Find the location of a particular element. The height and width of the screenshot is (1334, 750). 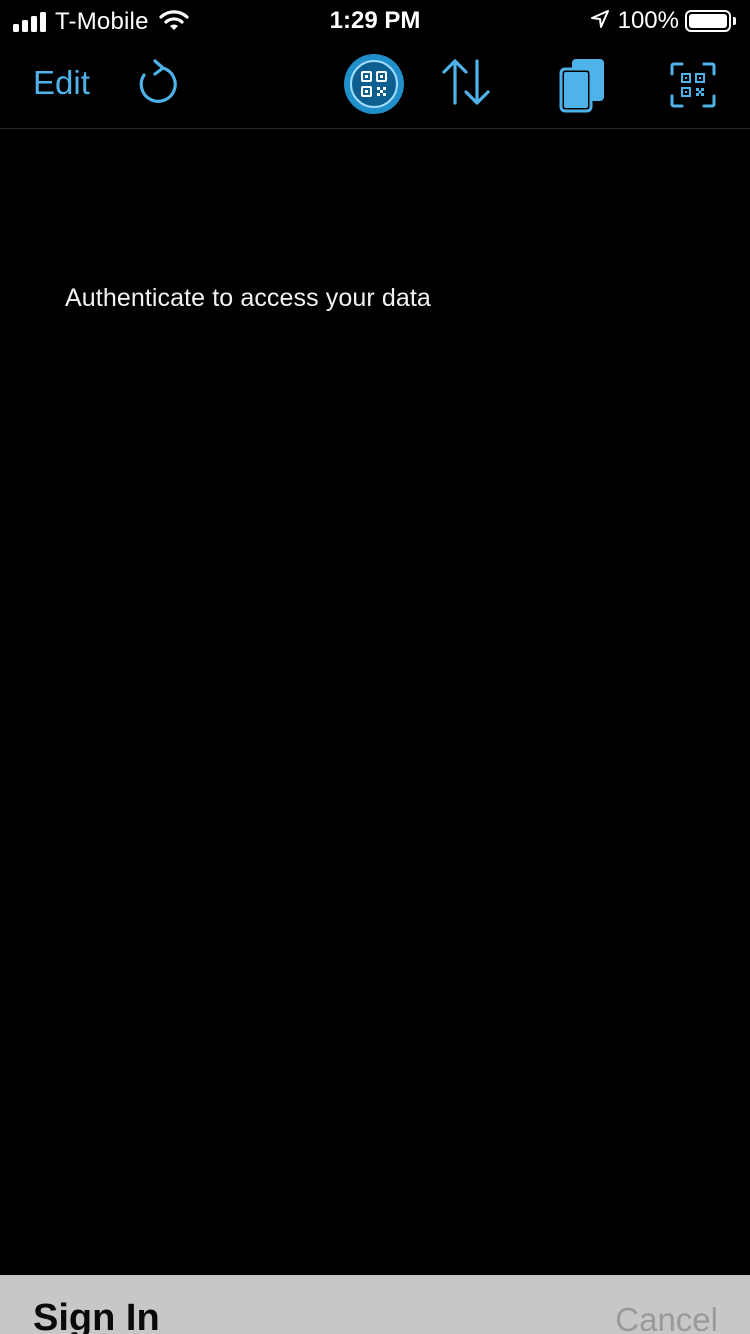

battery-fill is located at coordinates (708, 21).